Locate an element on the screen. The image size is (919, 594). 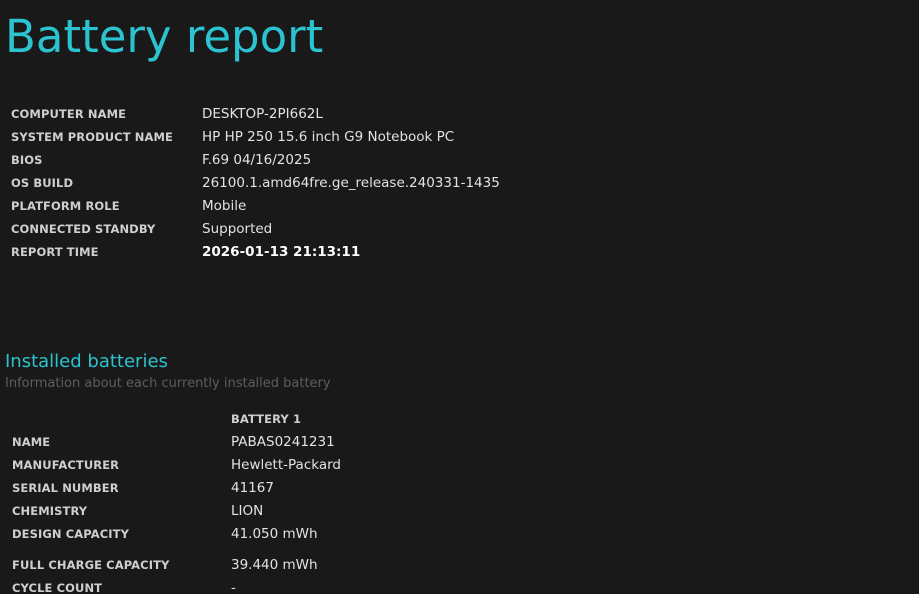
battery-row-serial-number: SERIAL NUMBER 41167 is located at coordinates (231, 487).